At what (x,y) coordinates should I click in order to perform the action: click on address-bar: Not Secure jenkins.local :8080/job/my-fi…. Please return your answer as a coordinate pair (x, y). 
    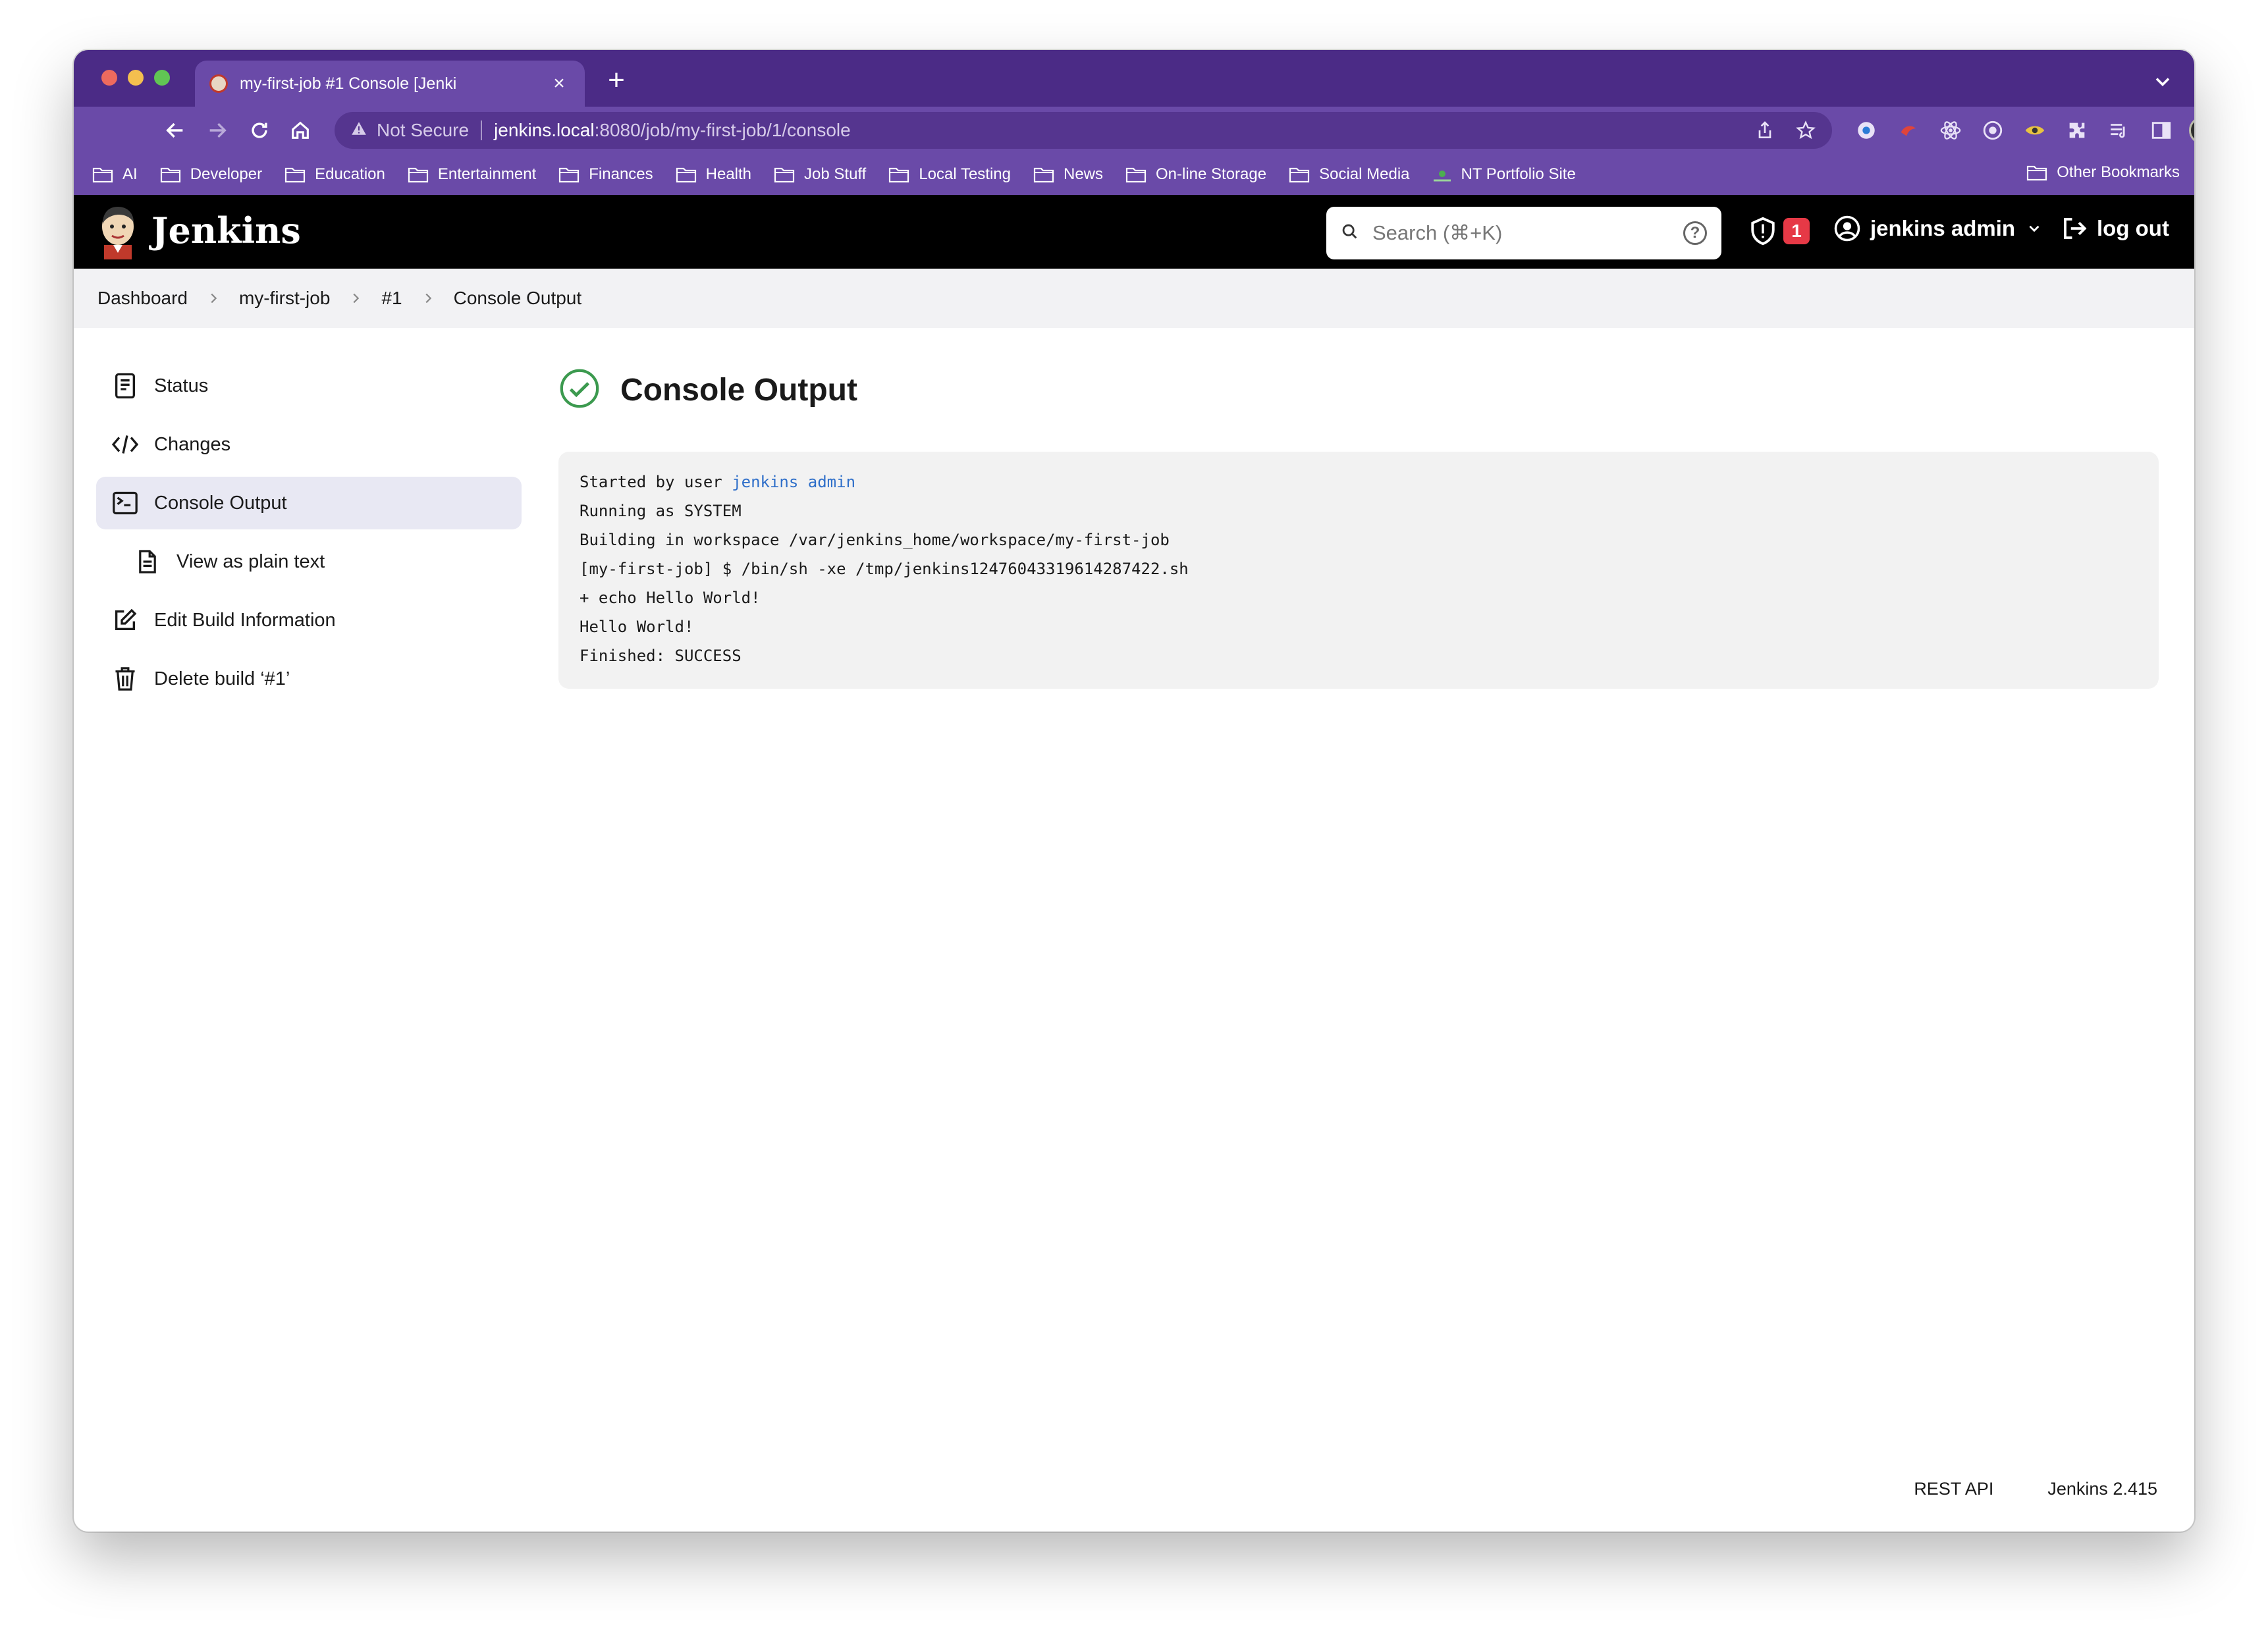
    Looking at the image, I should click on (1084, 130).